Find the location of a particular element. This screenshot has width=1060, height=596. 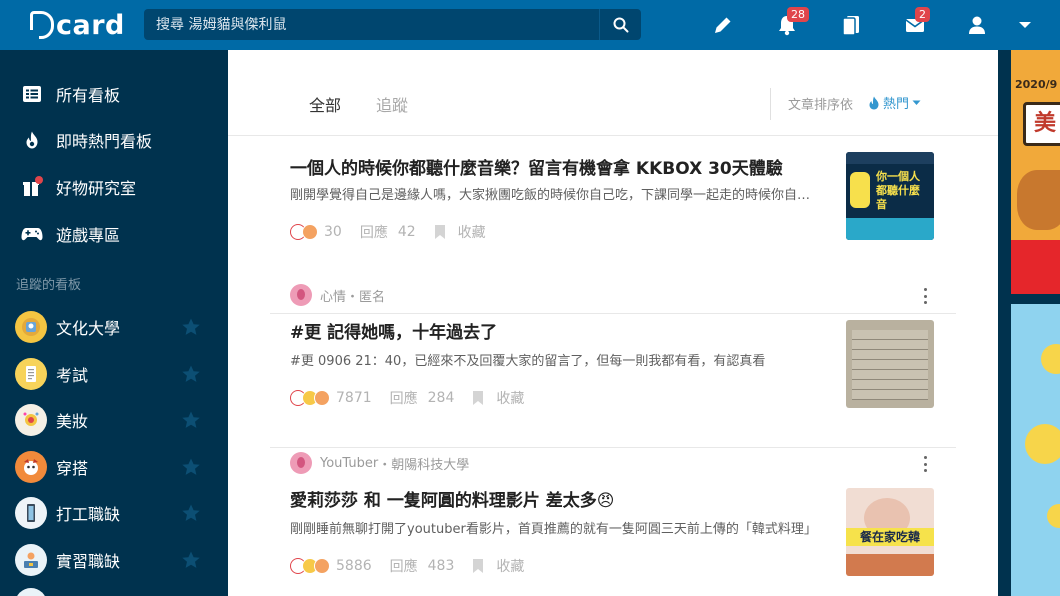

sort-dropdown: 熱門 is located at coordinates (894, 102).